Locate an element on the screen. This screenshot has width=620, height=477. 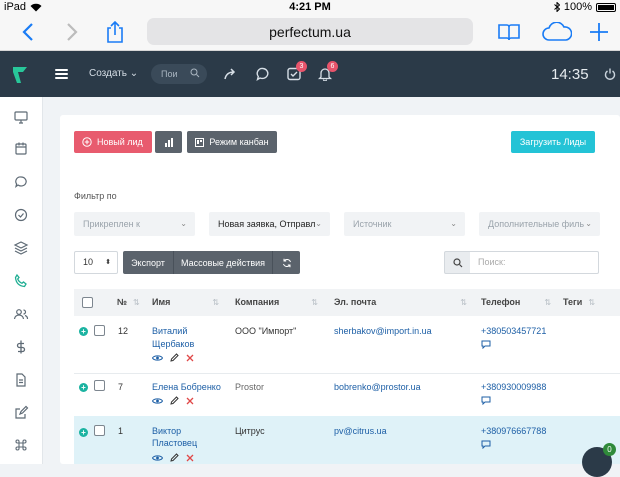
chevron-down-icon: ⌄ is located at coordinates (588, 223).